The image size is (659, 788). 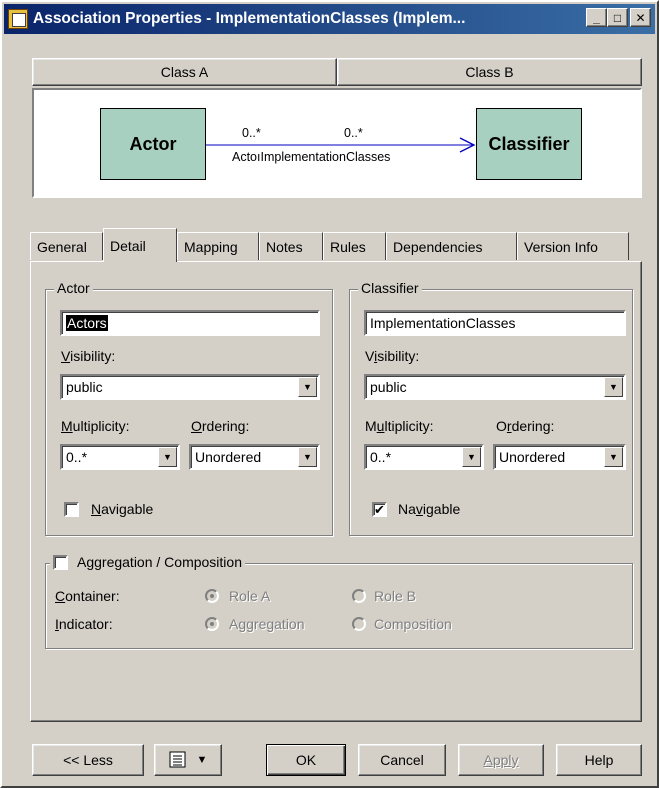 What do you see at coordinates (532, 457) in the screenshot?
I see `classifier-ordering-value: Unordered` at bounding box center [532, 457].